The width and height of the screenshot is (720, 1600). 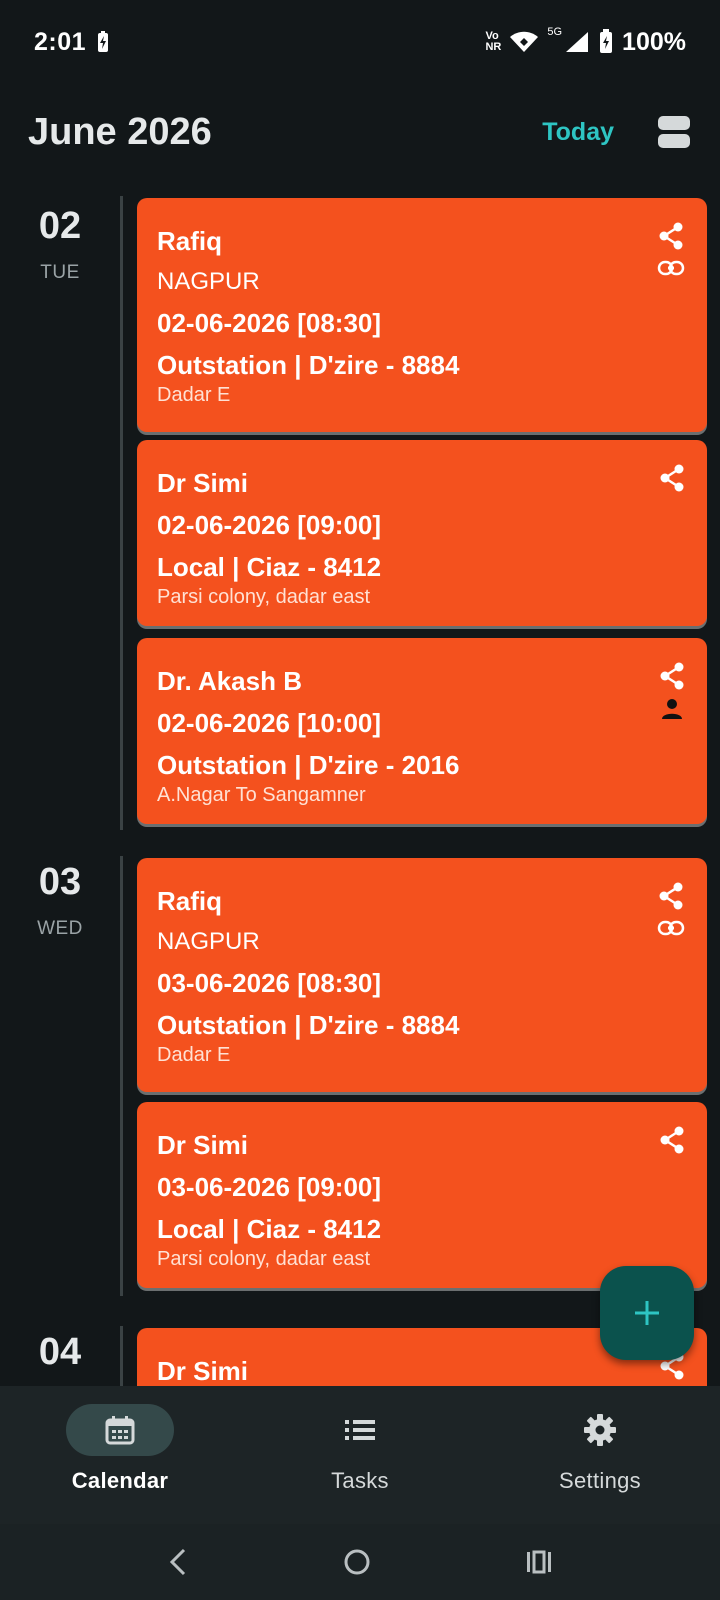 I want to click on day-number: 03, so click(x=60, y=882).